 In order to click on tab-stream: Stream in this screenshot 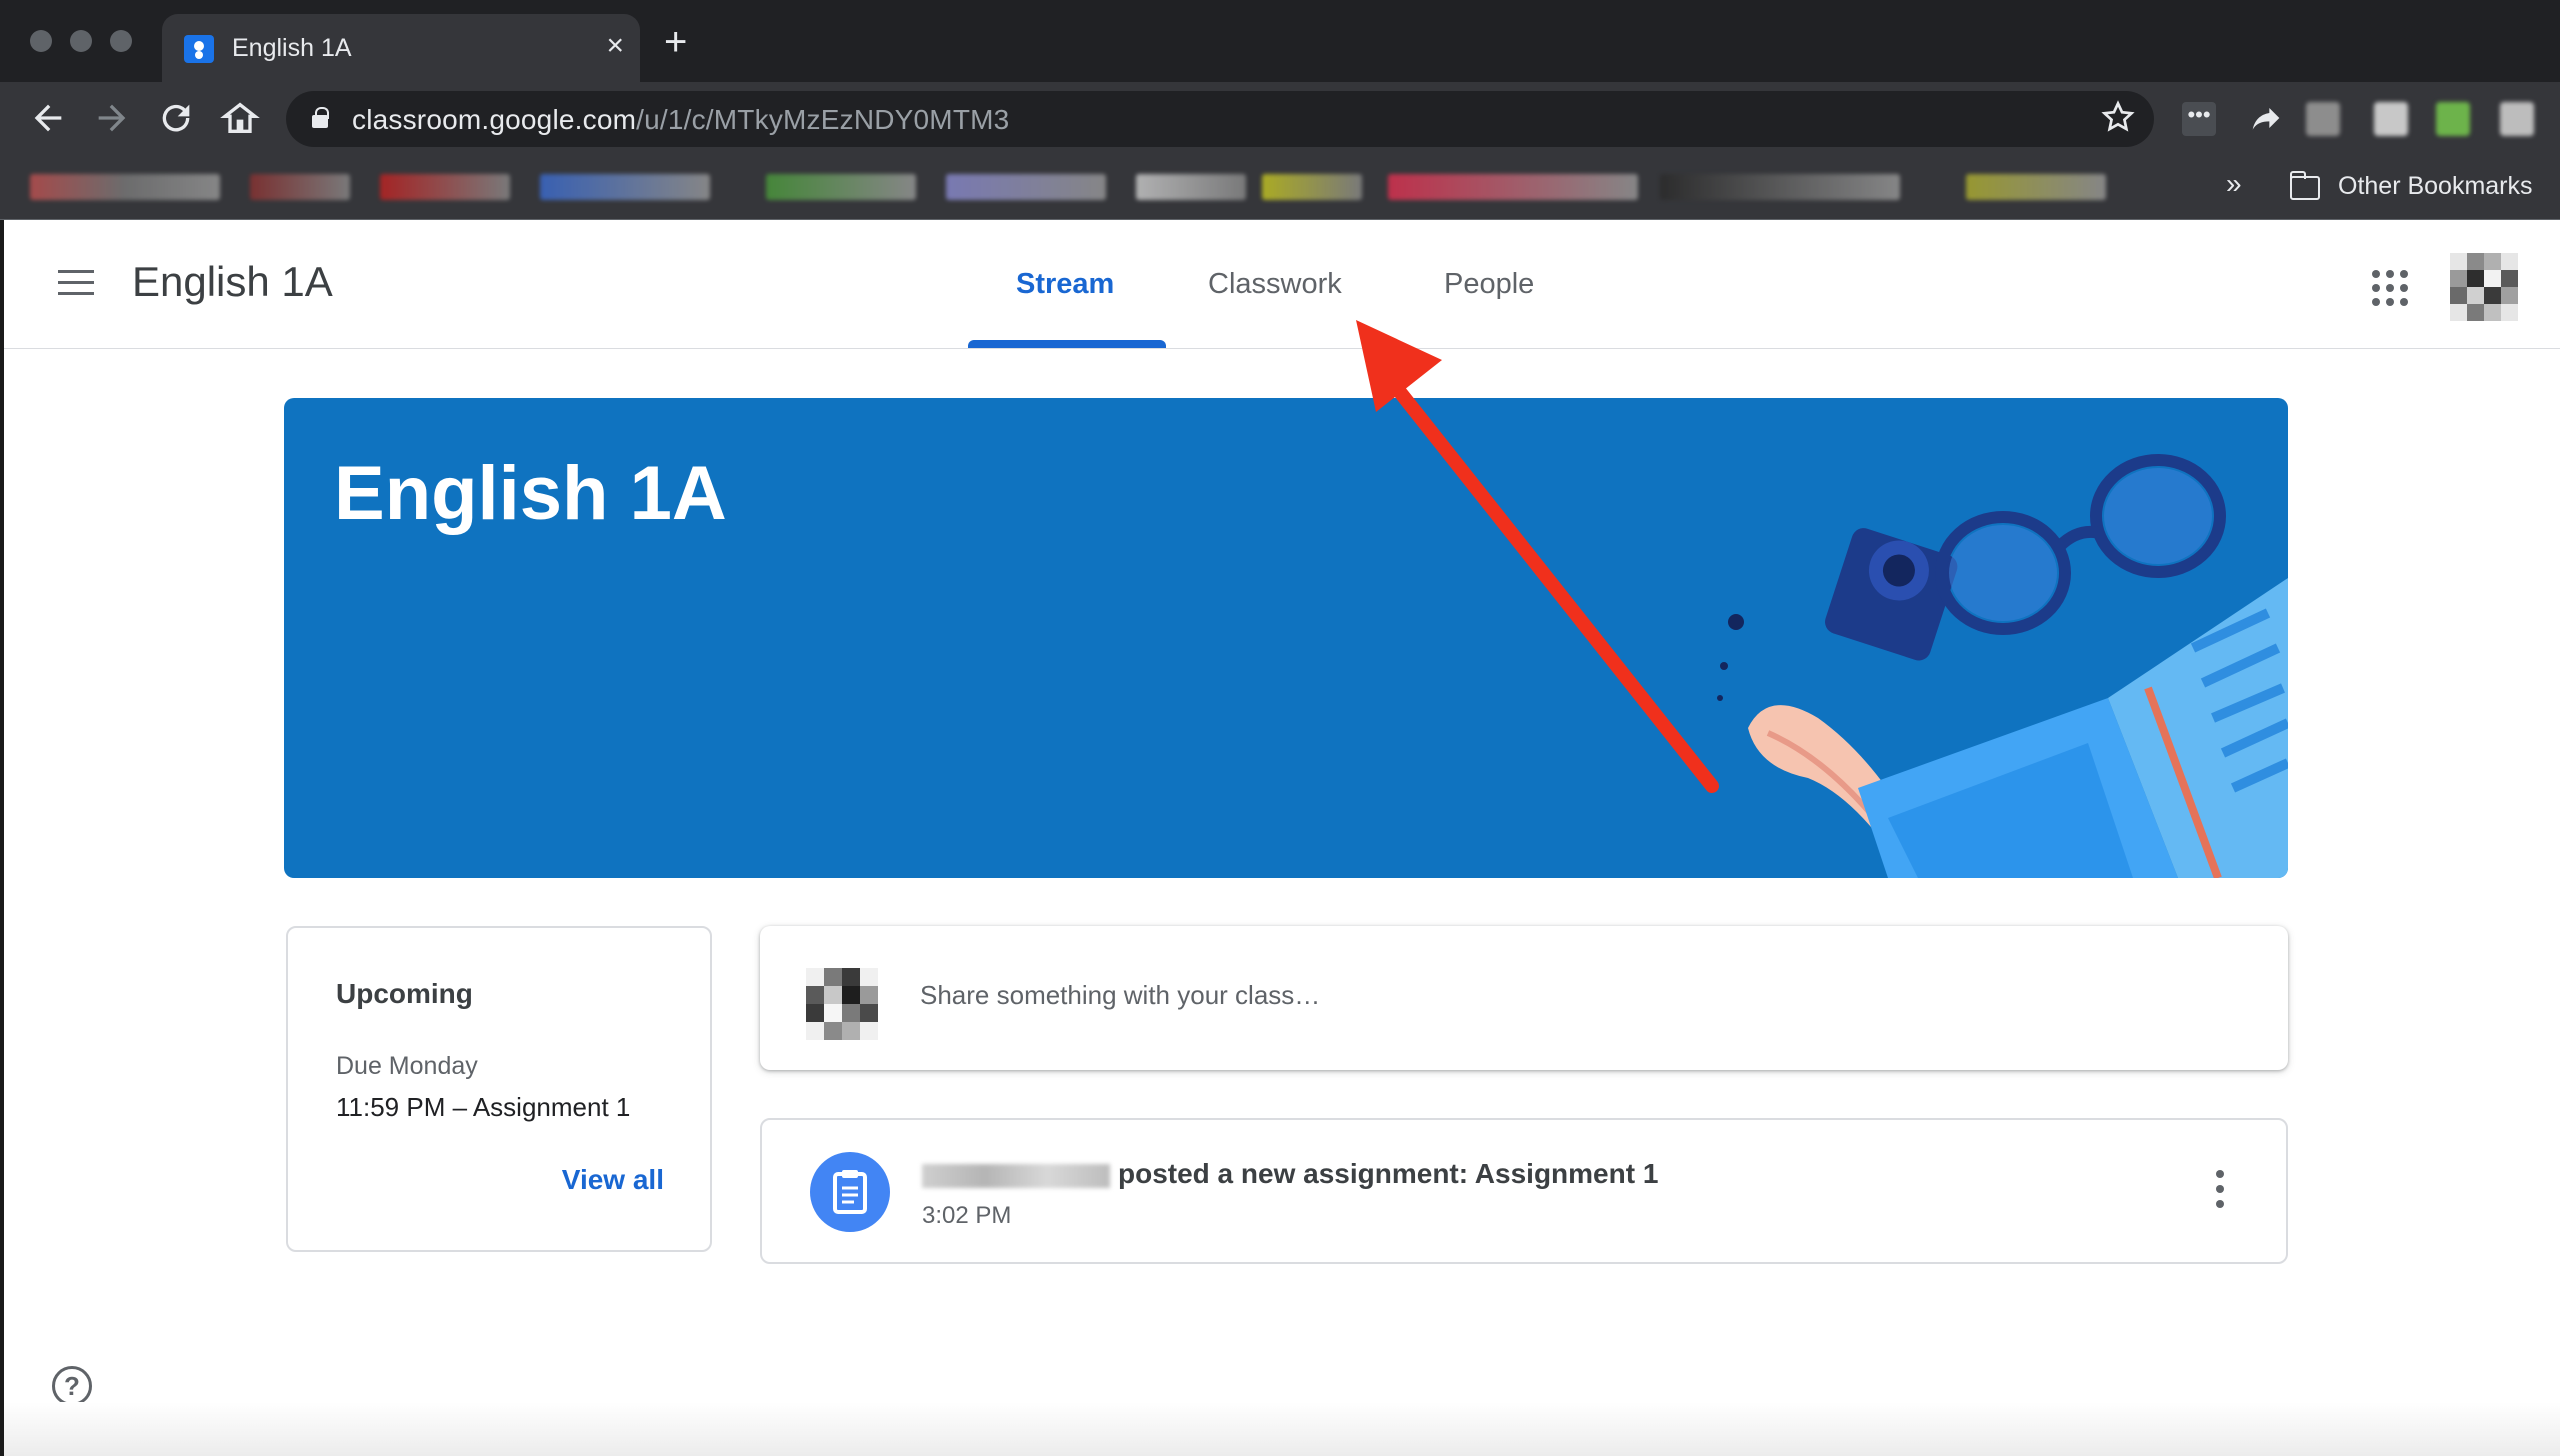, I will do `click(1065, 284)`.